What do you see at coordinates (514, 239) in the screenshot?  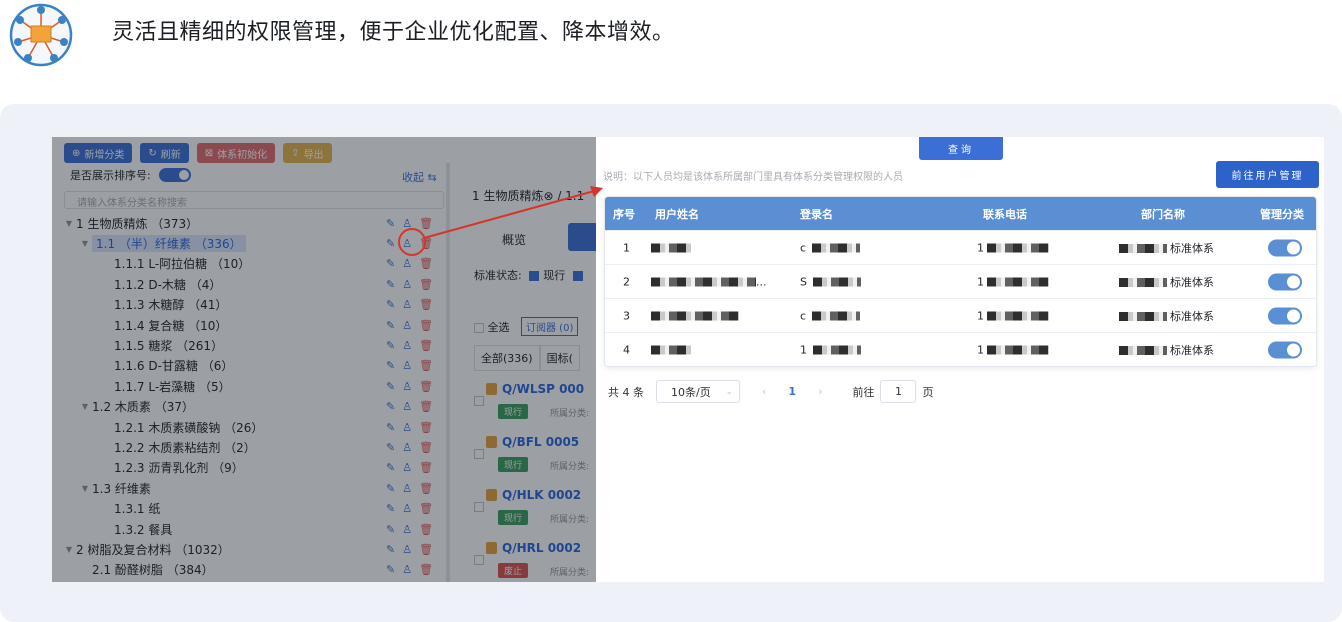 I see `tab-overview: 概览` at bounding box center [514, 239].